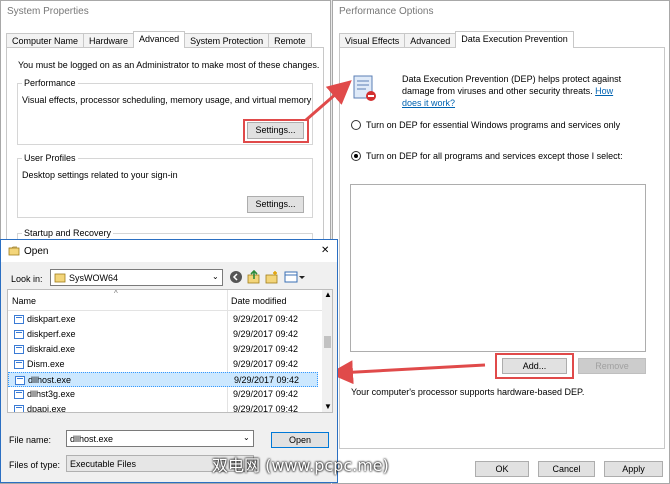 Image resolution: width=670 pixels, height=484 pixels. Describe the element at coordinates (51, 349) in the screenshot. I see `file-name: diskraid.exe` at that location.